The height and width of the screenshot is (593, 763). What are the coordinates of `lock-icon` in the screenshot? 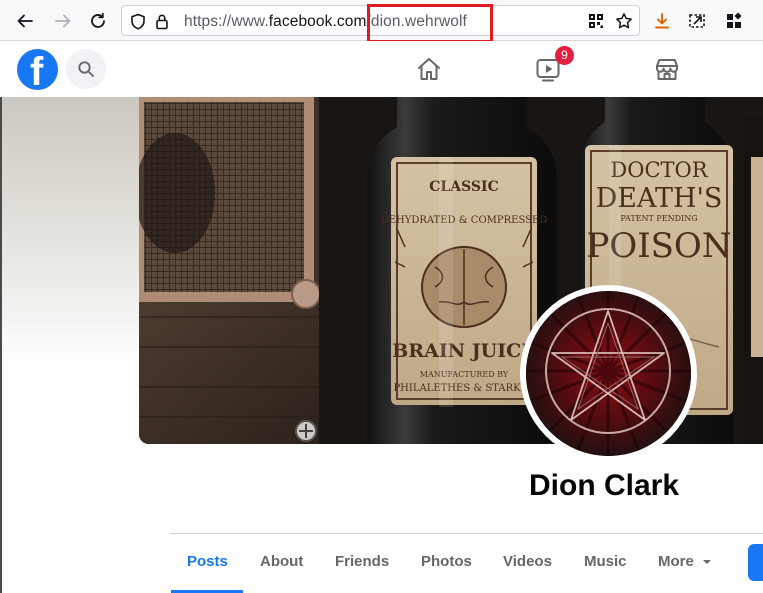 It's located at (162, 21).